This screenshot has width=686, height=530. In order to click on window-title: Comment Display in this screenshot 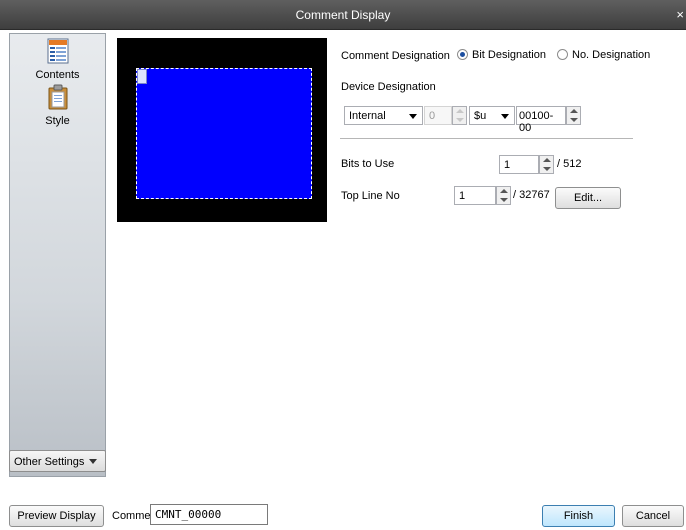, I will do `click(343, 15)`.